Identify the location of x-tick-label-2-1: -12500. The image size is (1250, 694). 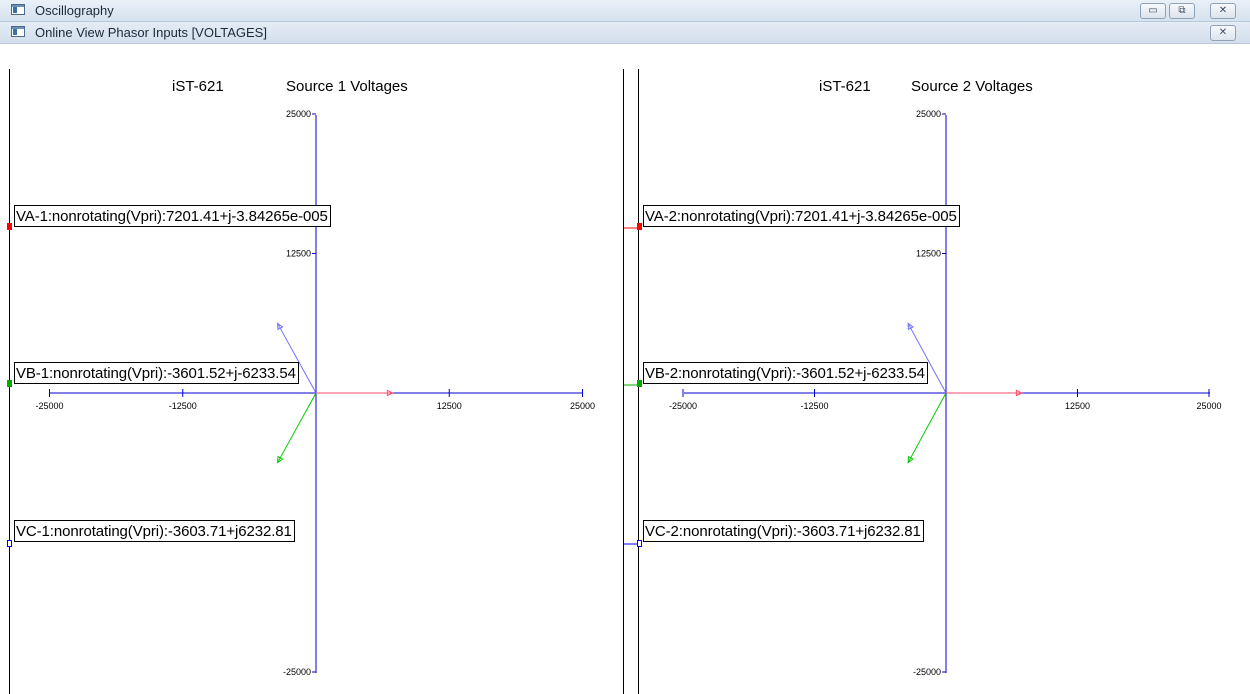
(814, 406).